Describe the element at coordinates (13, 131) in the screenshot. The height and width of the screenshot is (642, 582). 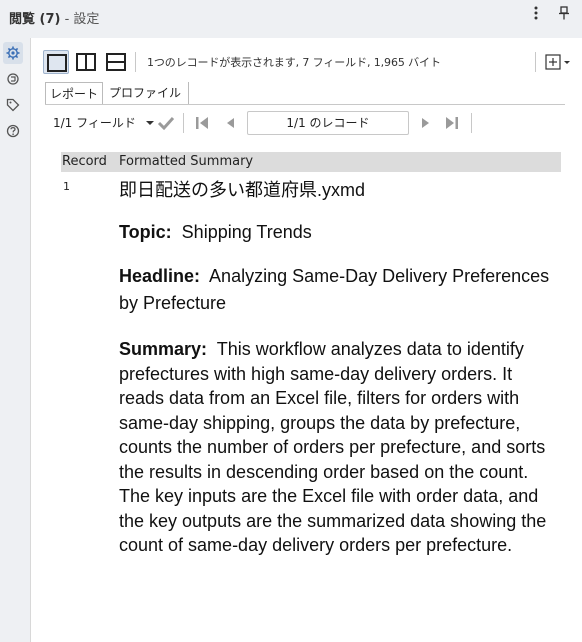
I see `rail-help-button` at that location.